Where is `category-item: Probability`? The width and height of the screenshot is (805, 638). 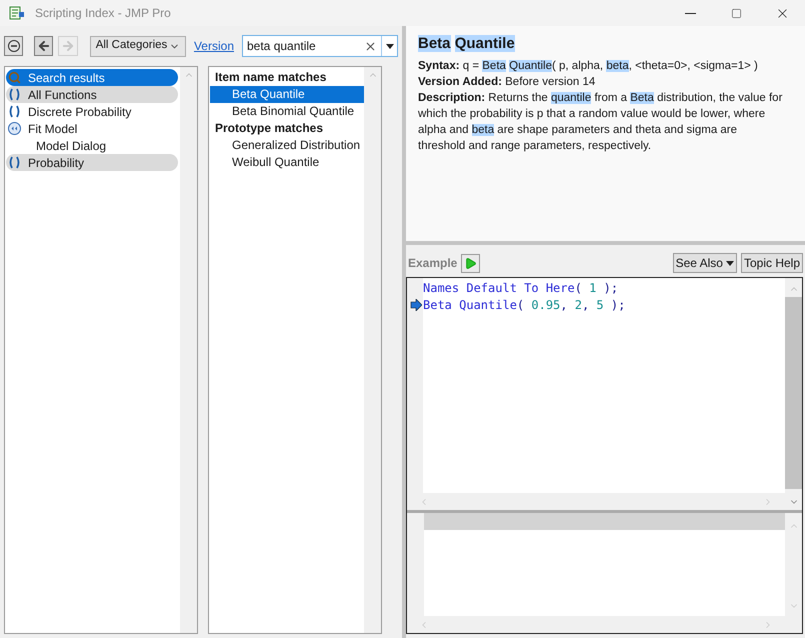 category-item: Probability is located at coordinates (92, 162).